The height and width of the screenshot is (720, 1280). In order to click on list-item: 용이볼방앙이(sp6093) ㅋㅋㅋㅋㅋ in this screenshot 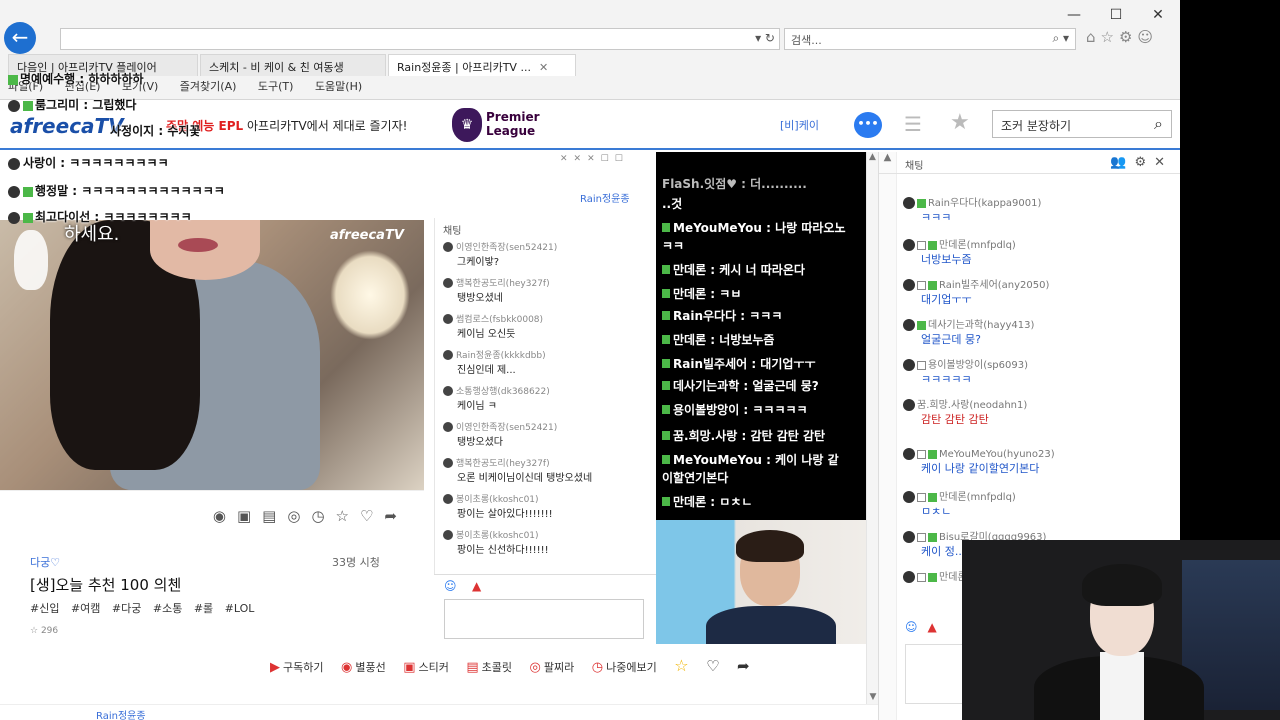, I will do `click(1039, 371)`.